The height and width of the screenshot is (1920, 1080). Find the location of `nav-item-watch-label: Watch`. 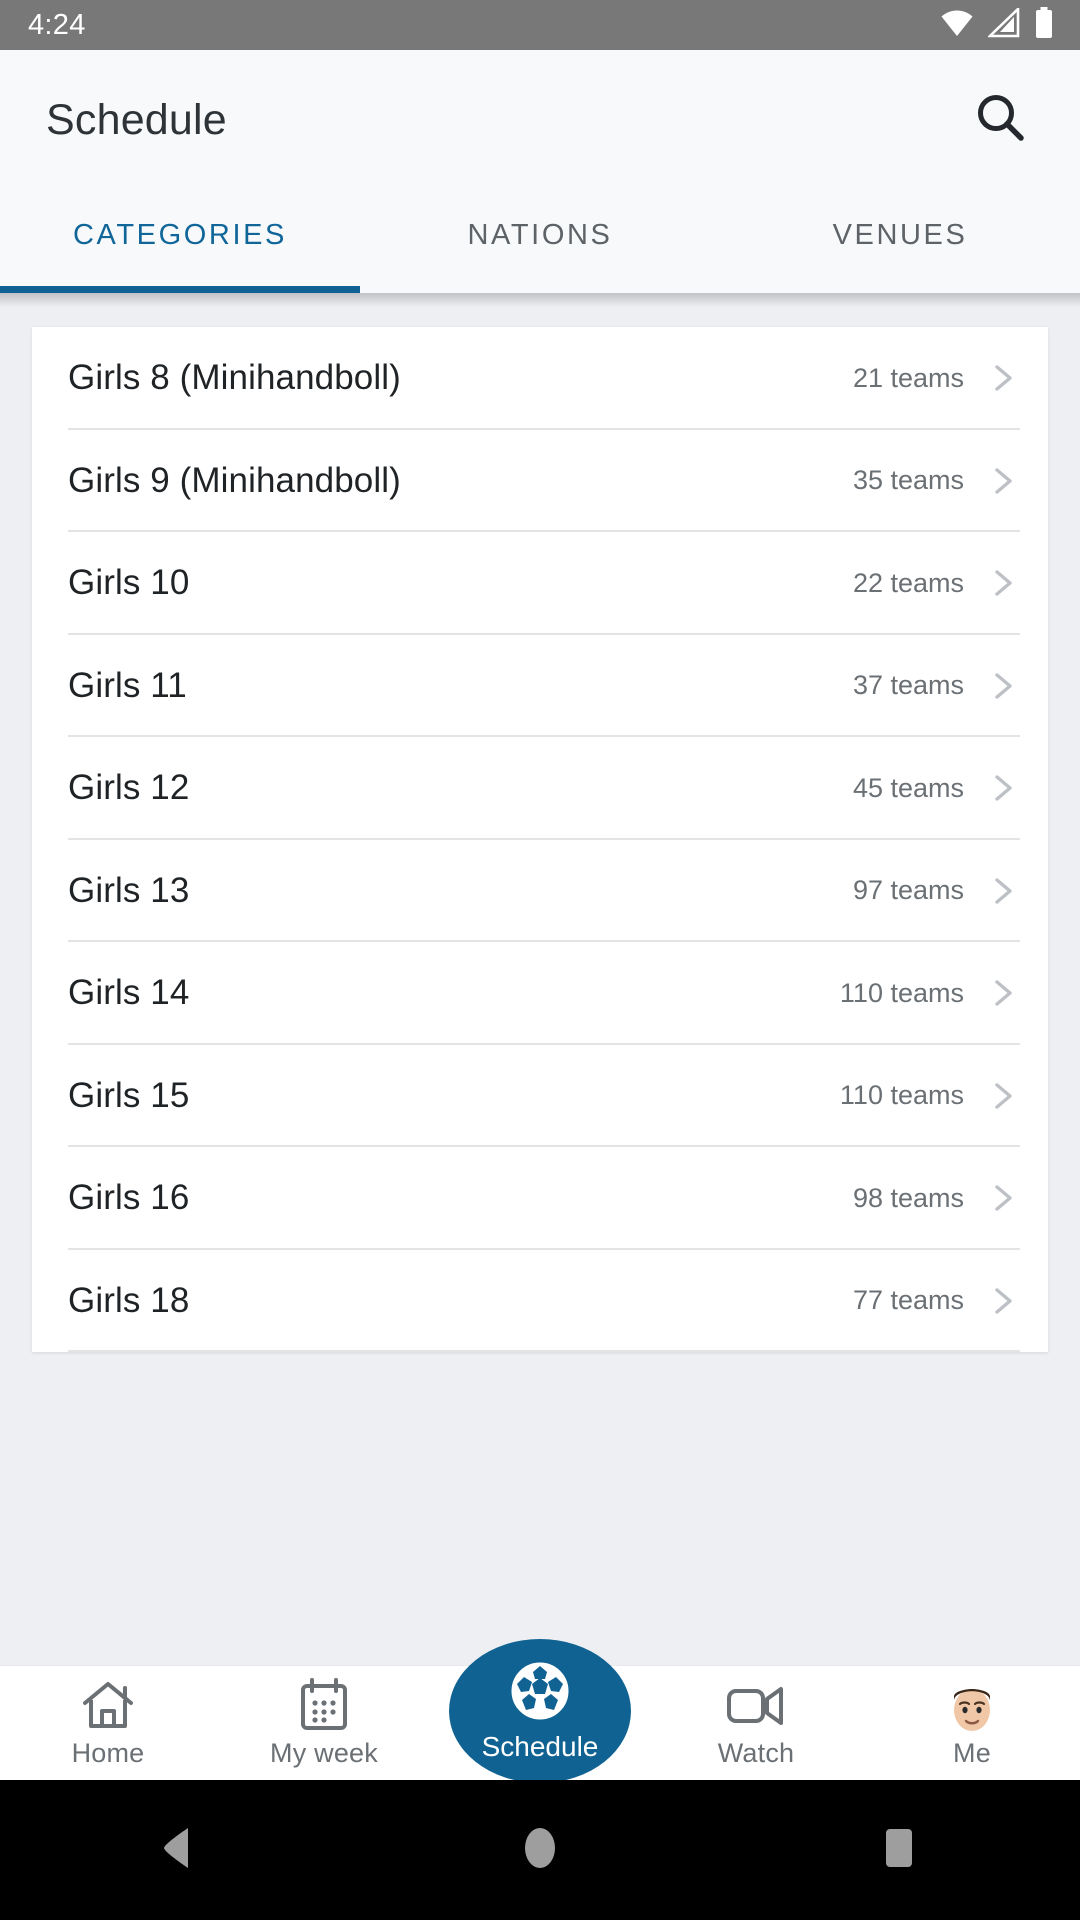

nav-item-watch-label: Watch is located at coordinates (756, 1753).